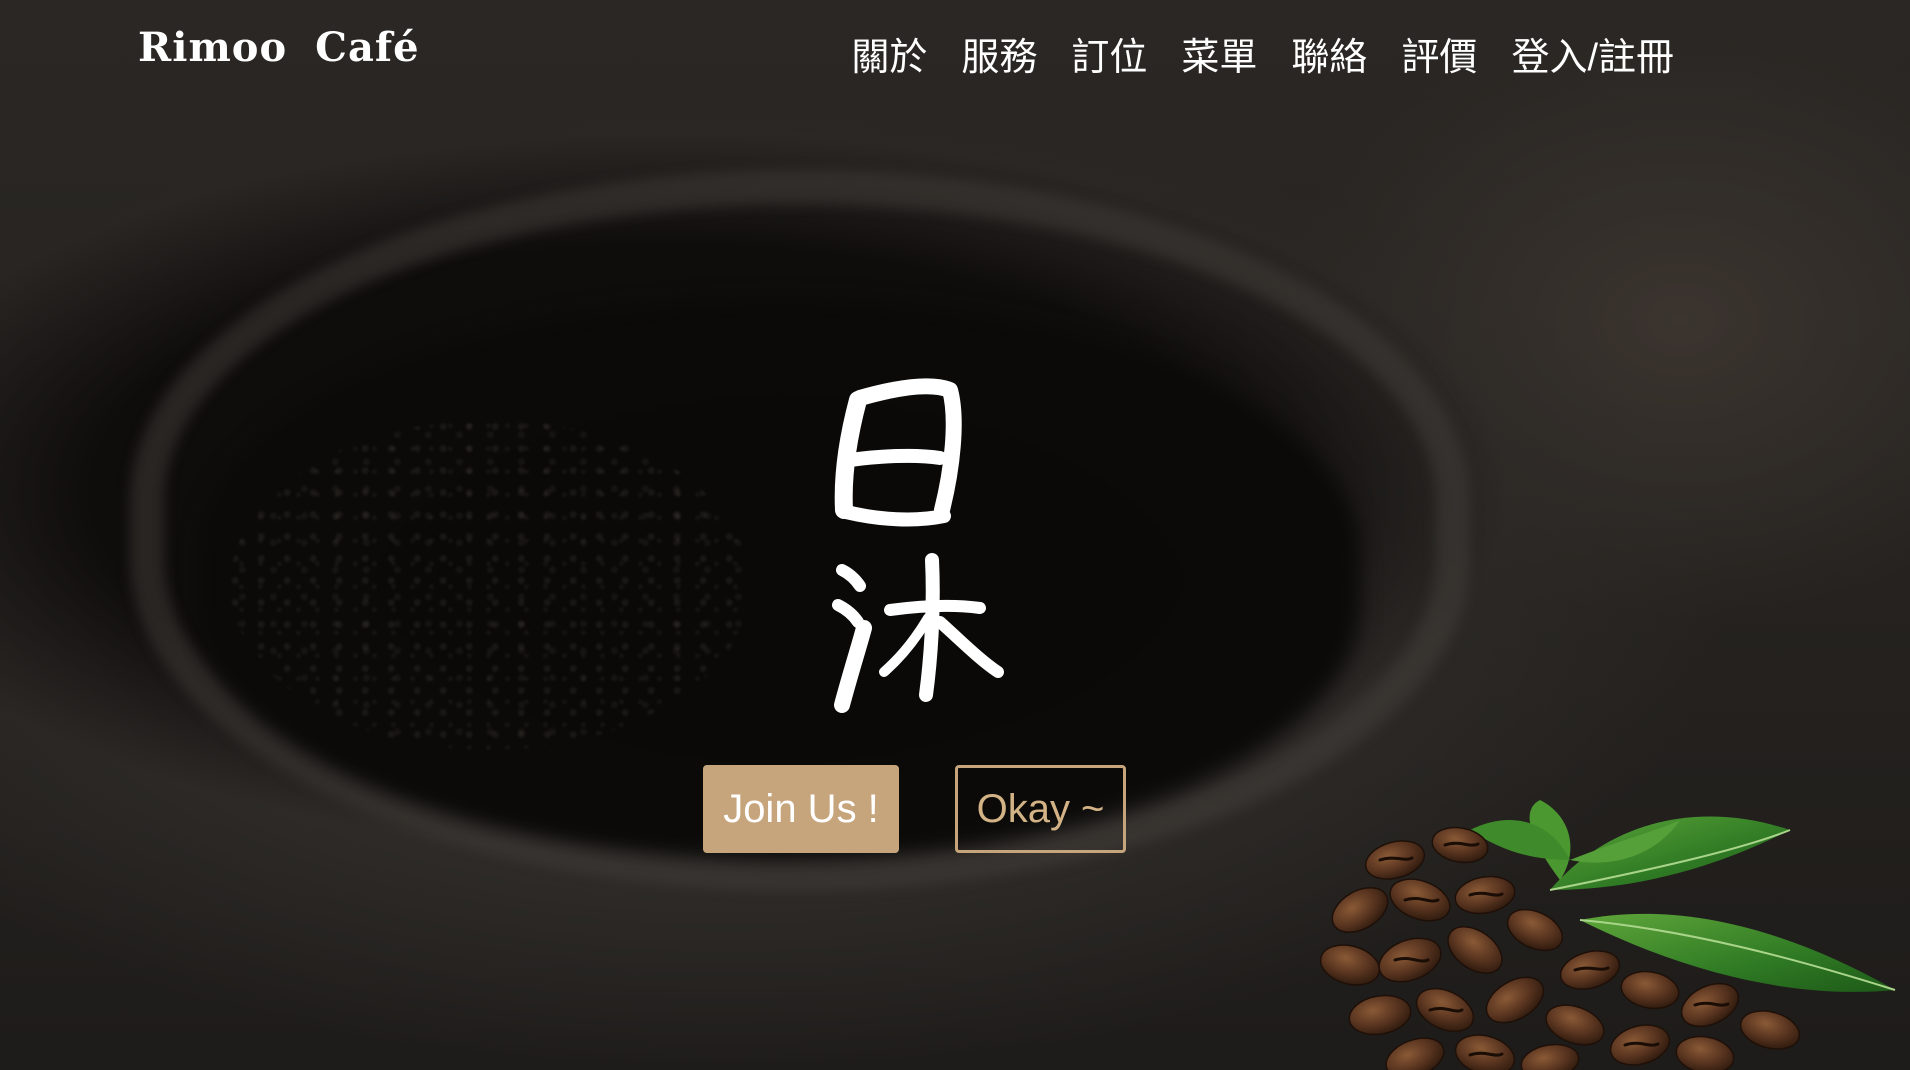  What do you see at coordinates (1592, 53) in the screenshot?
I see `nav-item-login-register: 登入/註冊` at bounding box center [1592, 53].